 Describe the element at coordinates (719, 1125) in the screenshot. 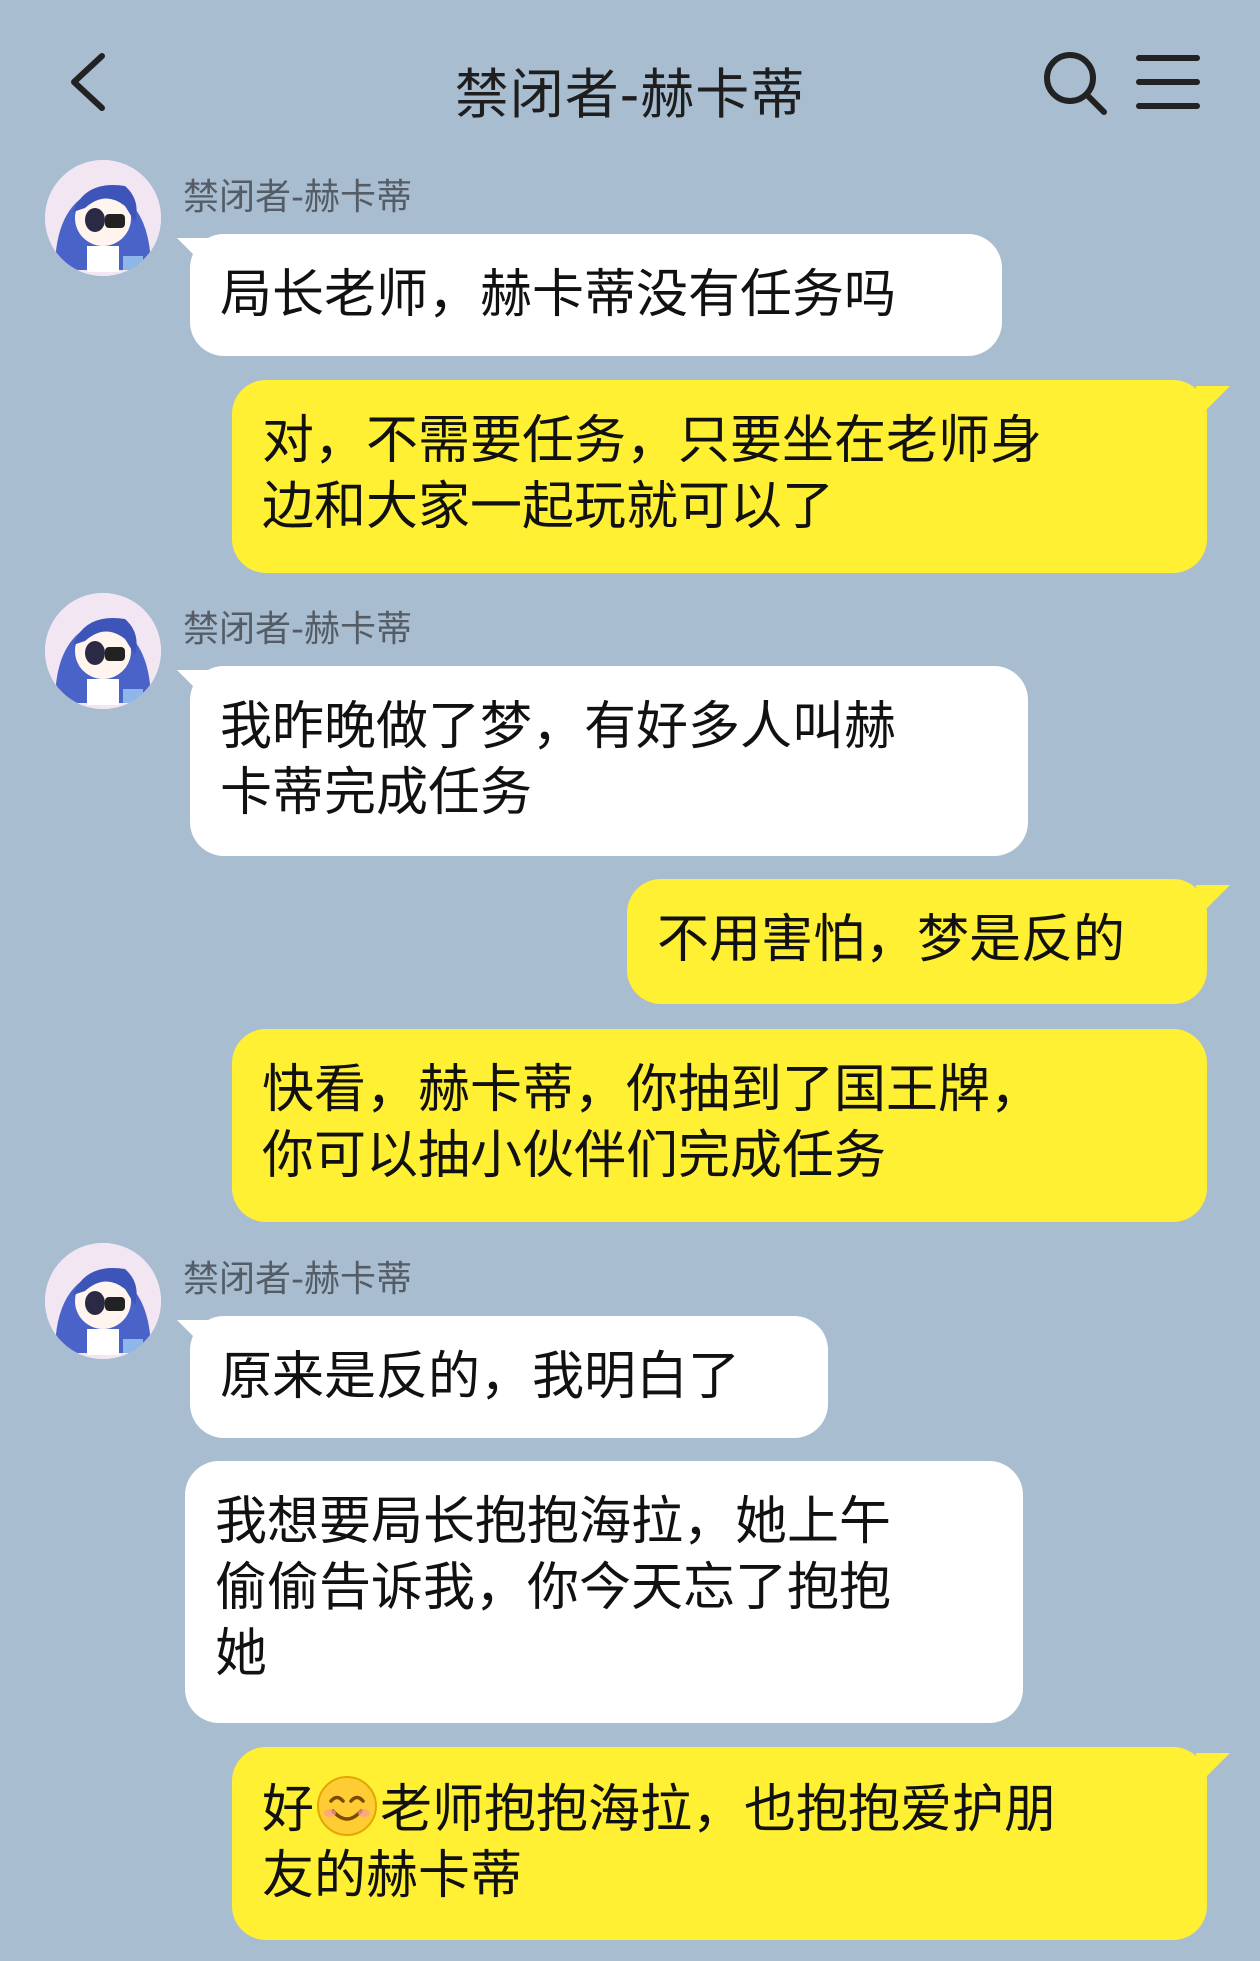

I see `message-bubble-outgoing: 快看，赫卡蒂，你抽到了国王牌， 你可以抽小伙伴们完成任务` at that location.